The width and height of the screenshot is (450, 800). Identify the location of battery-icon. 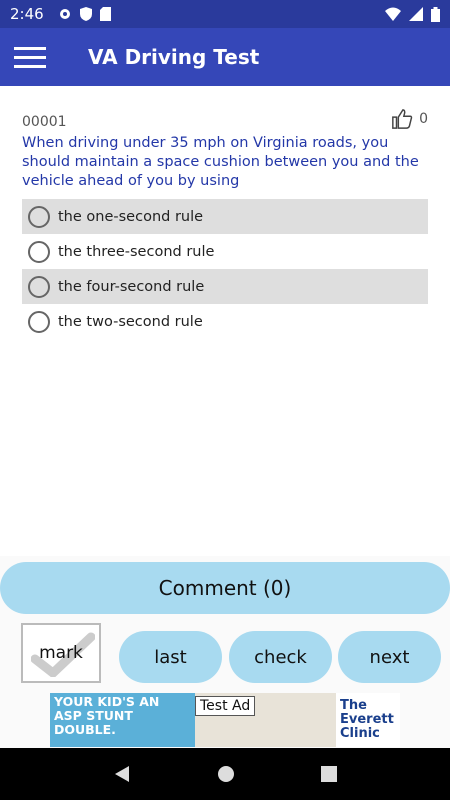
(435, 14).